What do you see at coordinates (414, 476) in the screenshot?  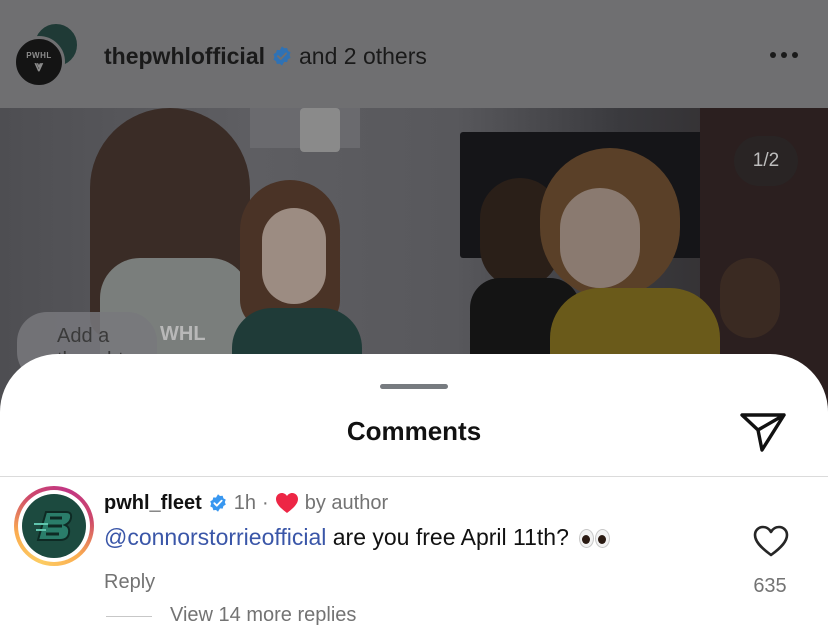 I see `sheet-divider` at bounding box center [414, 476].